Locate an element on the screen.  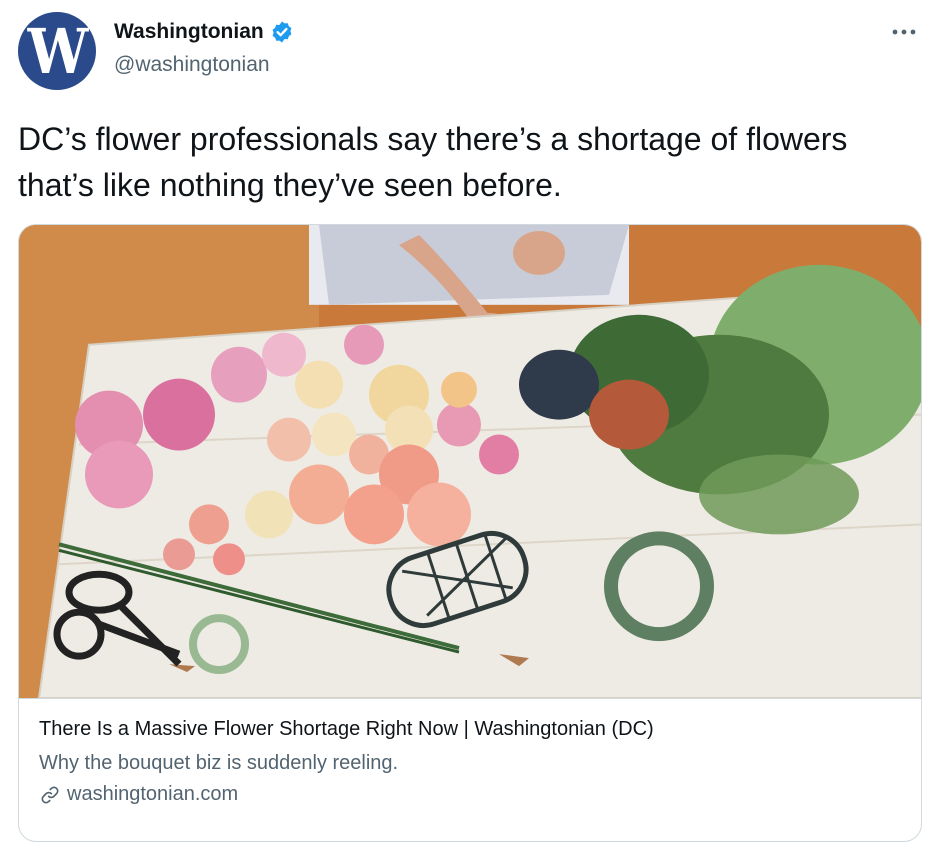
handle: @washingtonian is located at coordinates (192, 65).